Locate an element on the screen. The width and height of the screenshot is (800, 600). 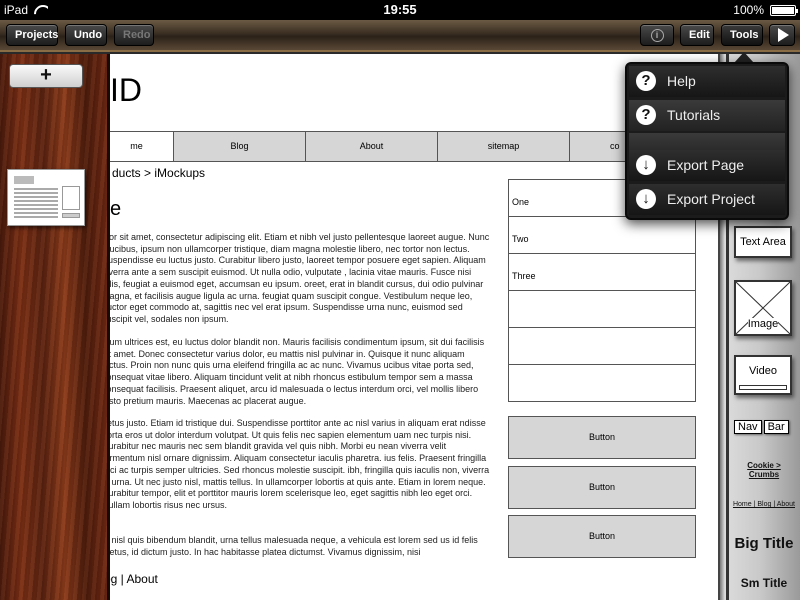
video-scrubber is located at coordinates (763, 387).